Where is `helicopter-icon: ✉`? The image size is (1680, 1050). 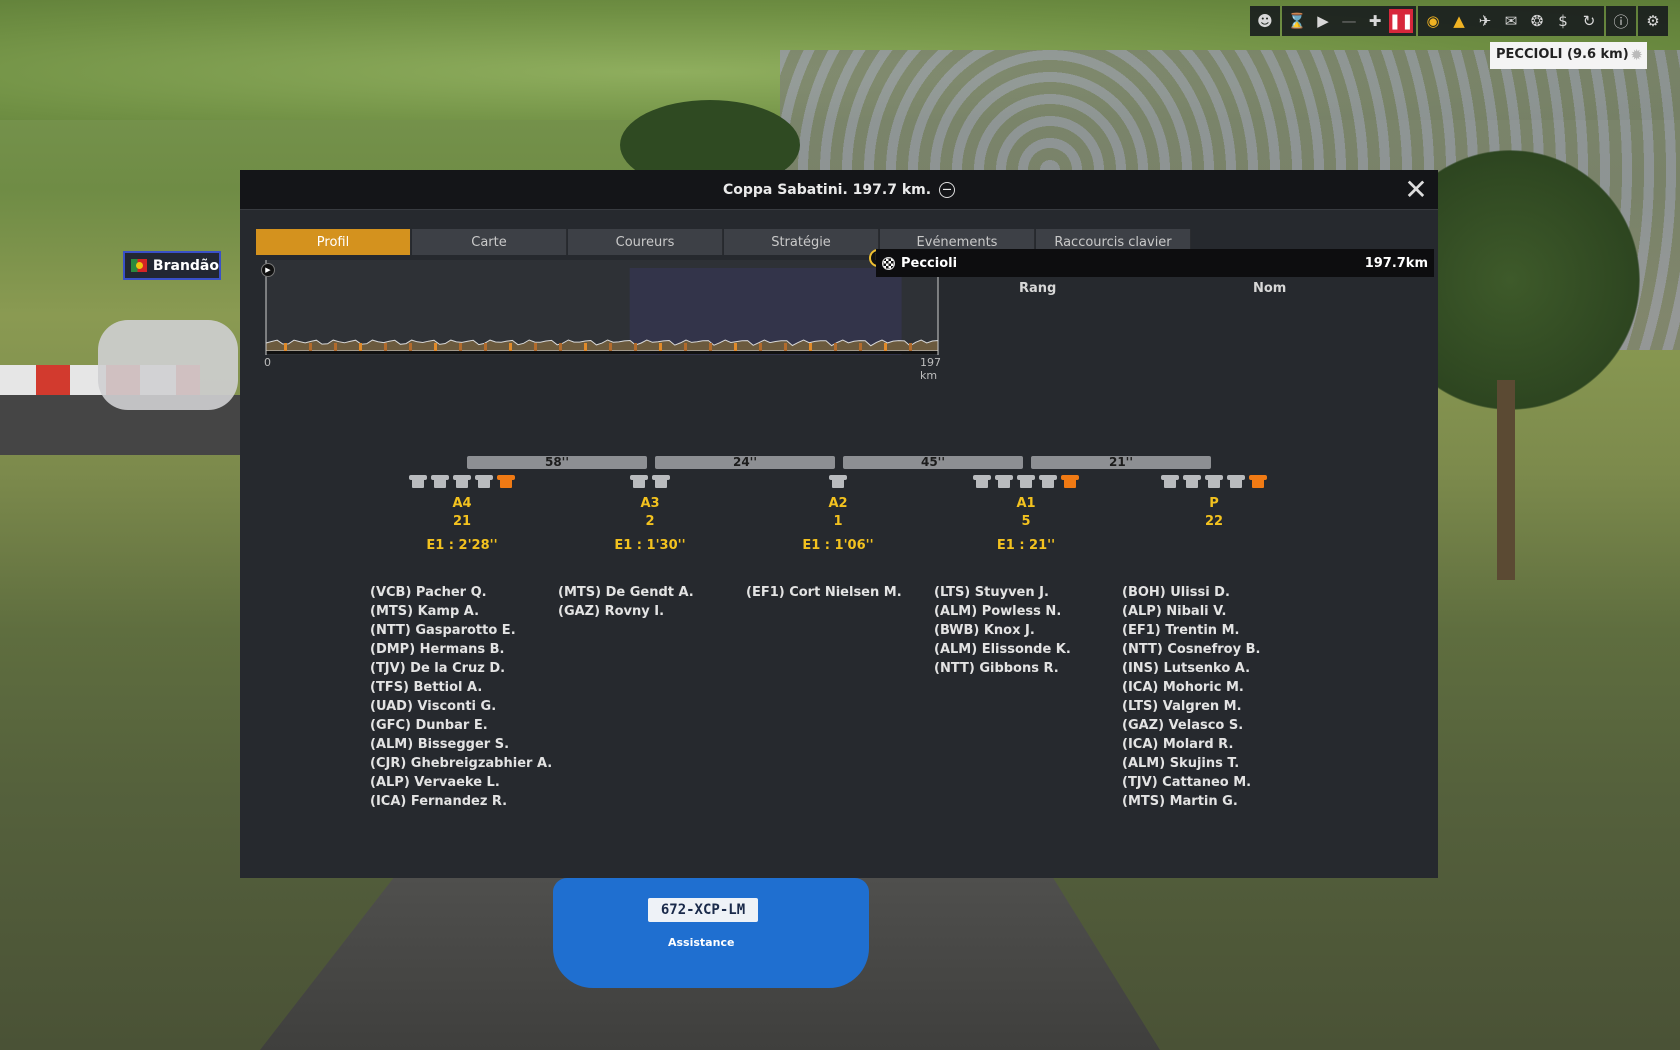
helicopter-icon: ✉ is located at coordinates (1511, 21).